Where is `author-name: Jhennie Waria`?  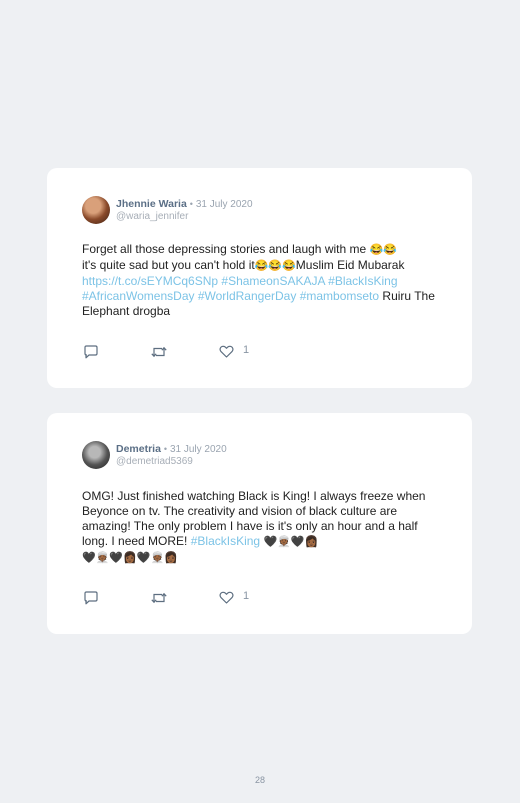
author-name: Jhennie Waria is located at coordinates (151, 204).